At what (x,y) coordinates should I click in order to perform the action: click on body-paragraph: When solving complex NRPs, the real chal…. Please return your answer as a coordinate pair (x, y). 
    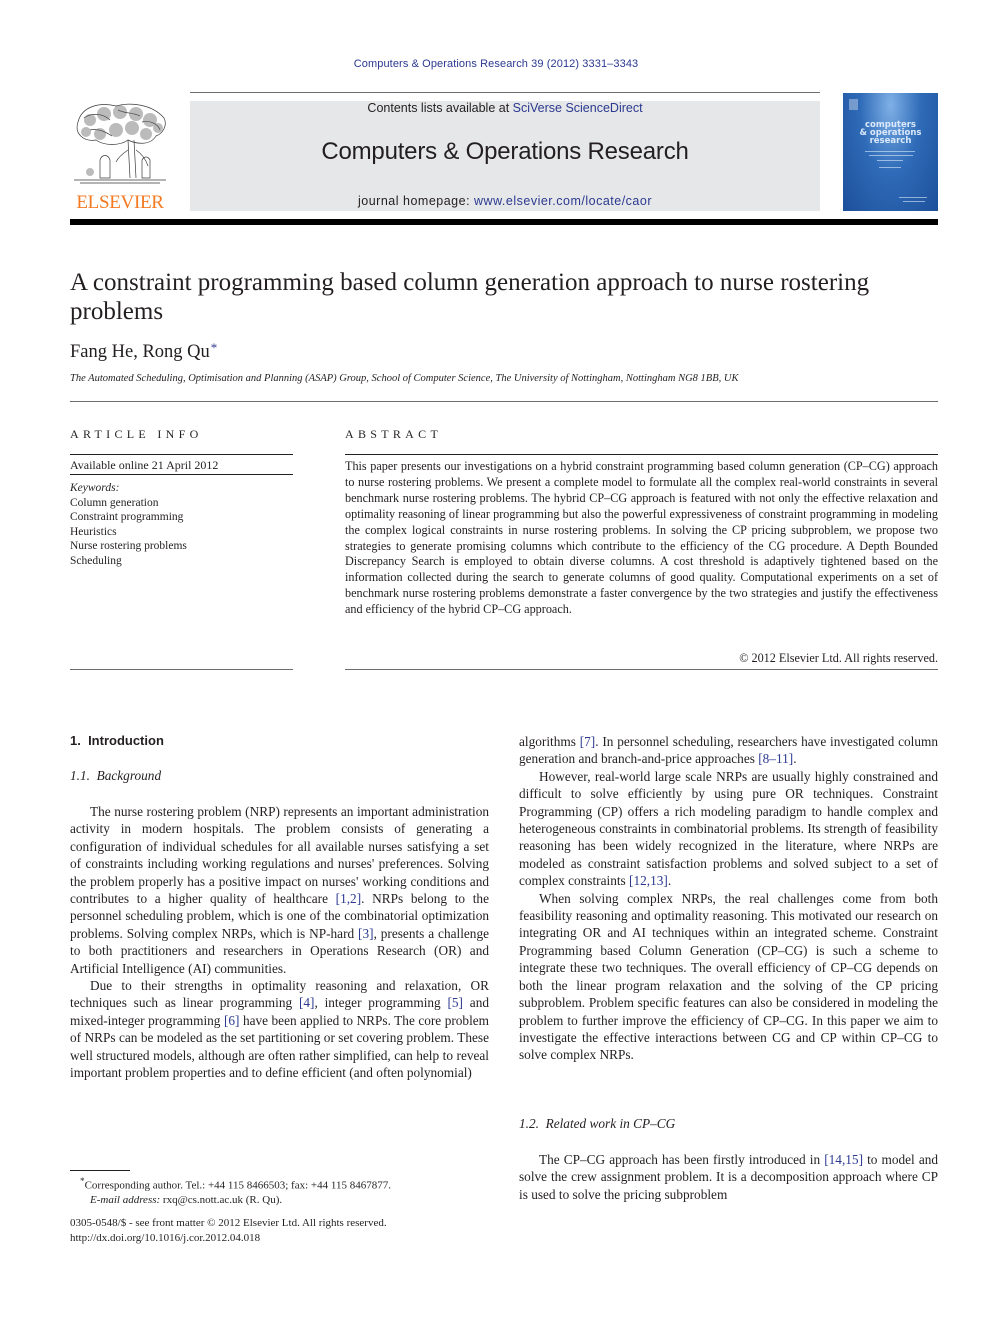
    Looking at the image, I should click on (728, 977).